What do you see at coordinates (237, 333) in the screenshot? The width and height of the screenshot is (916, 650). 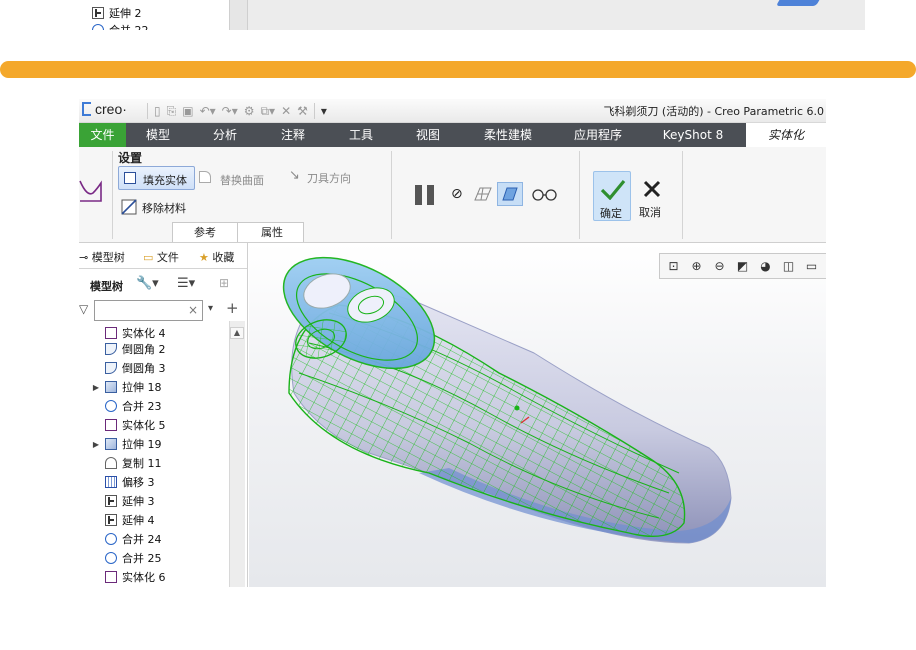 I see `scroll-up-icon: ▲` at bounding box center [237, 333].